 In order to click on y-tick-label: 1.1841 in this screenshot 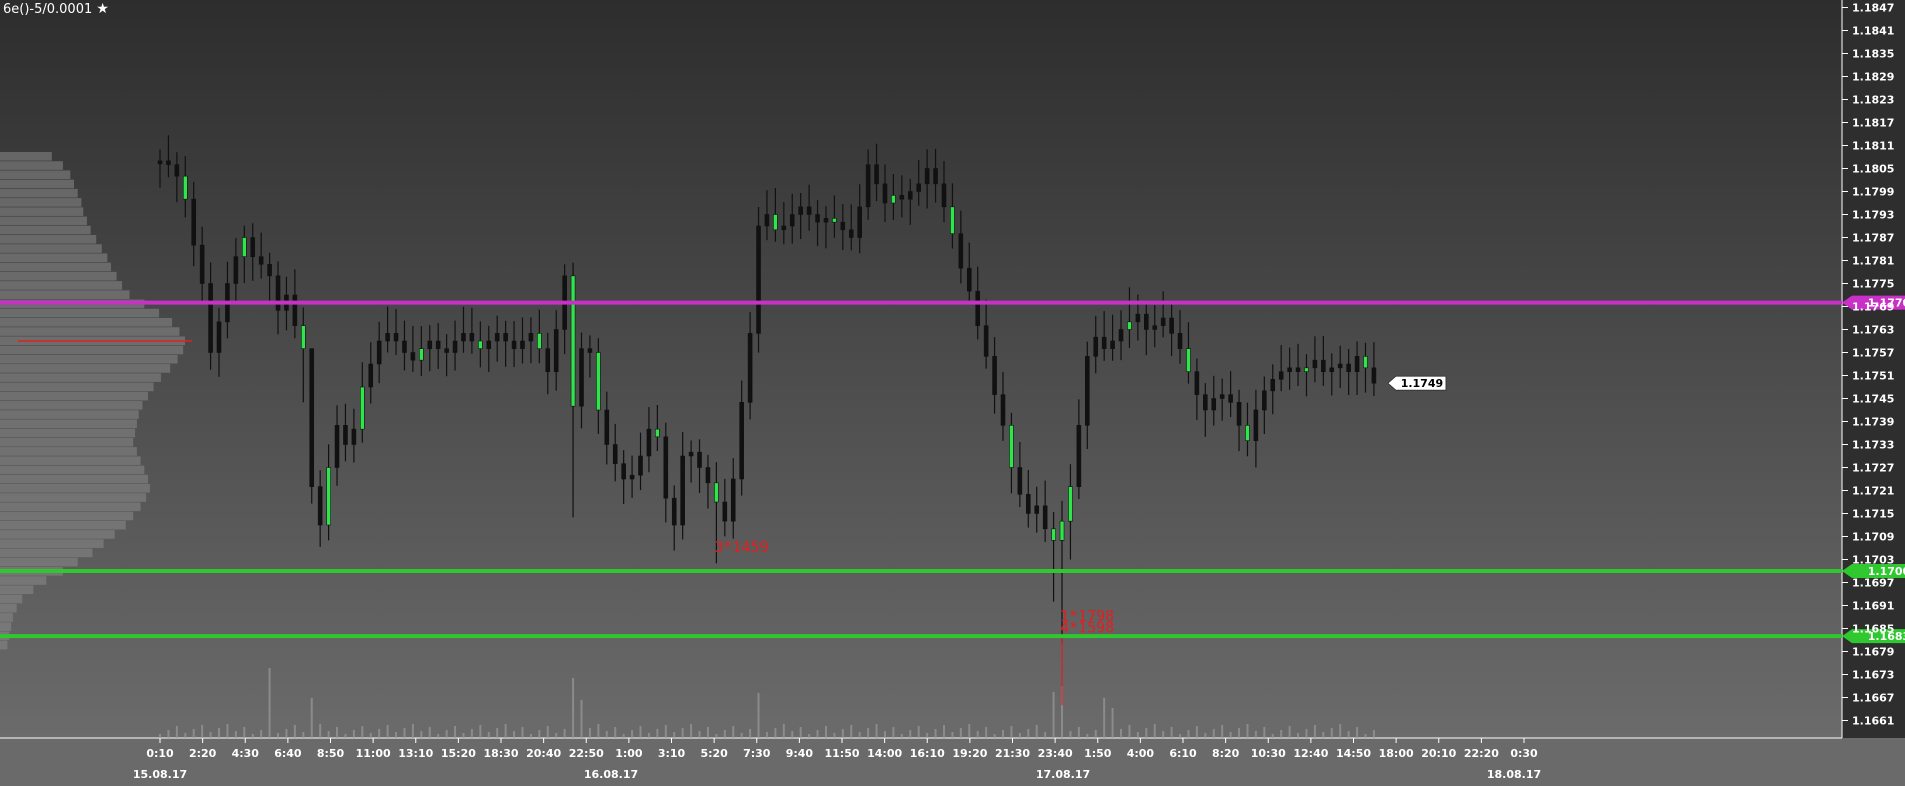, I will do `click(1873, 31)`.